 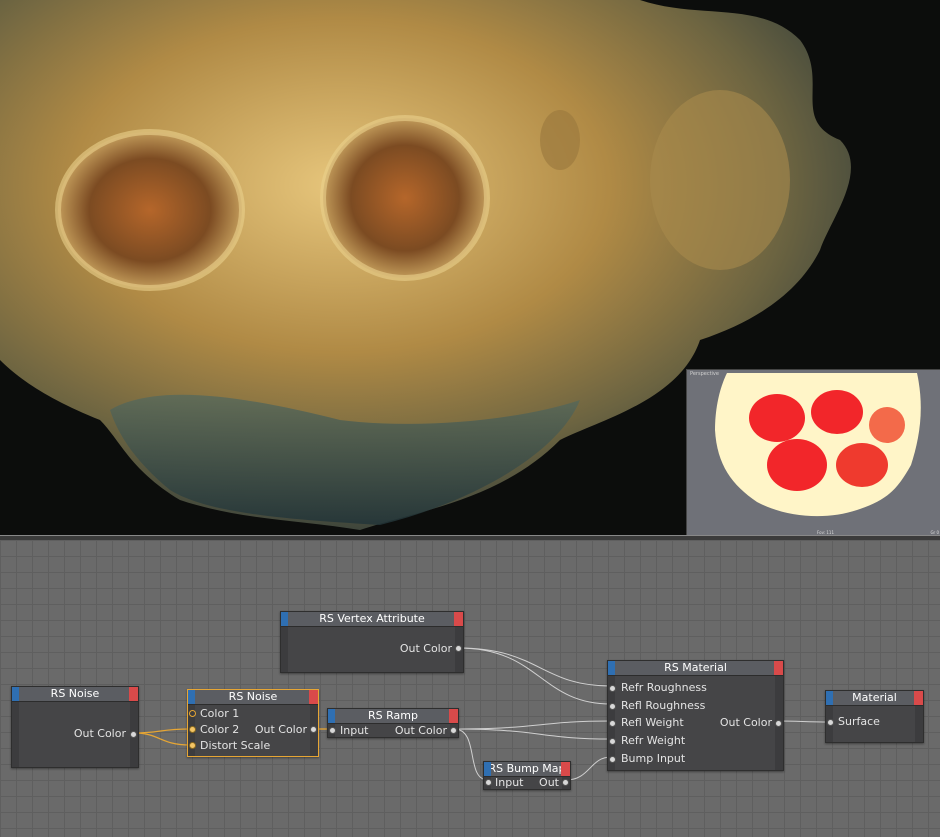 I want to click on node-rs-ramp: RS Ramp Input Out Color, so click(x=393, y=723).